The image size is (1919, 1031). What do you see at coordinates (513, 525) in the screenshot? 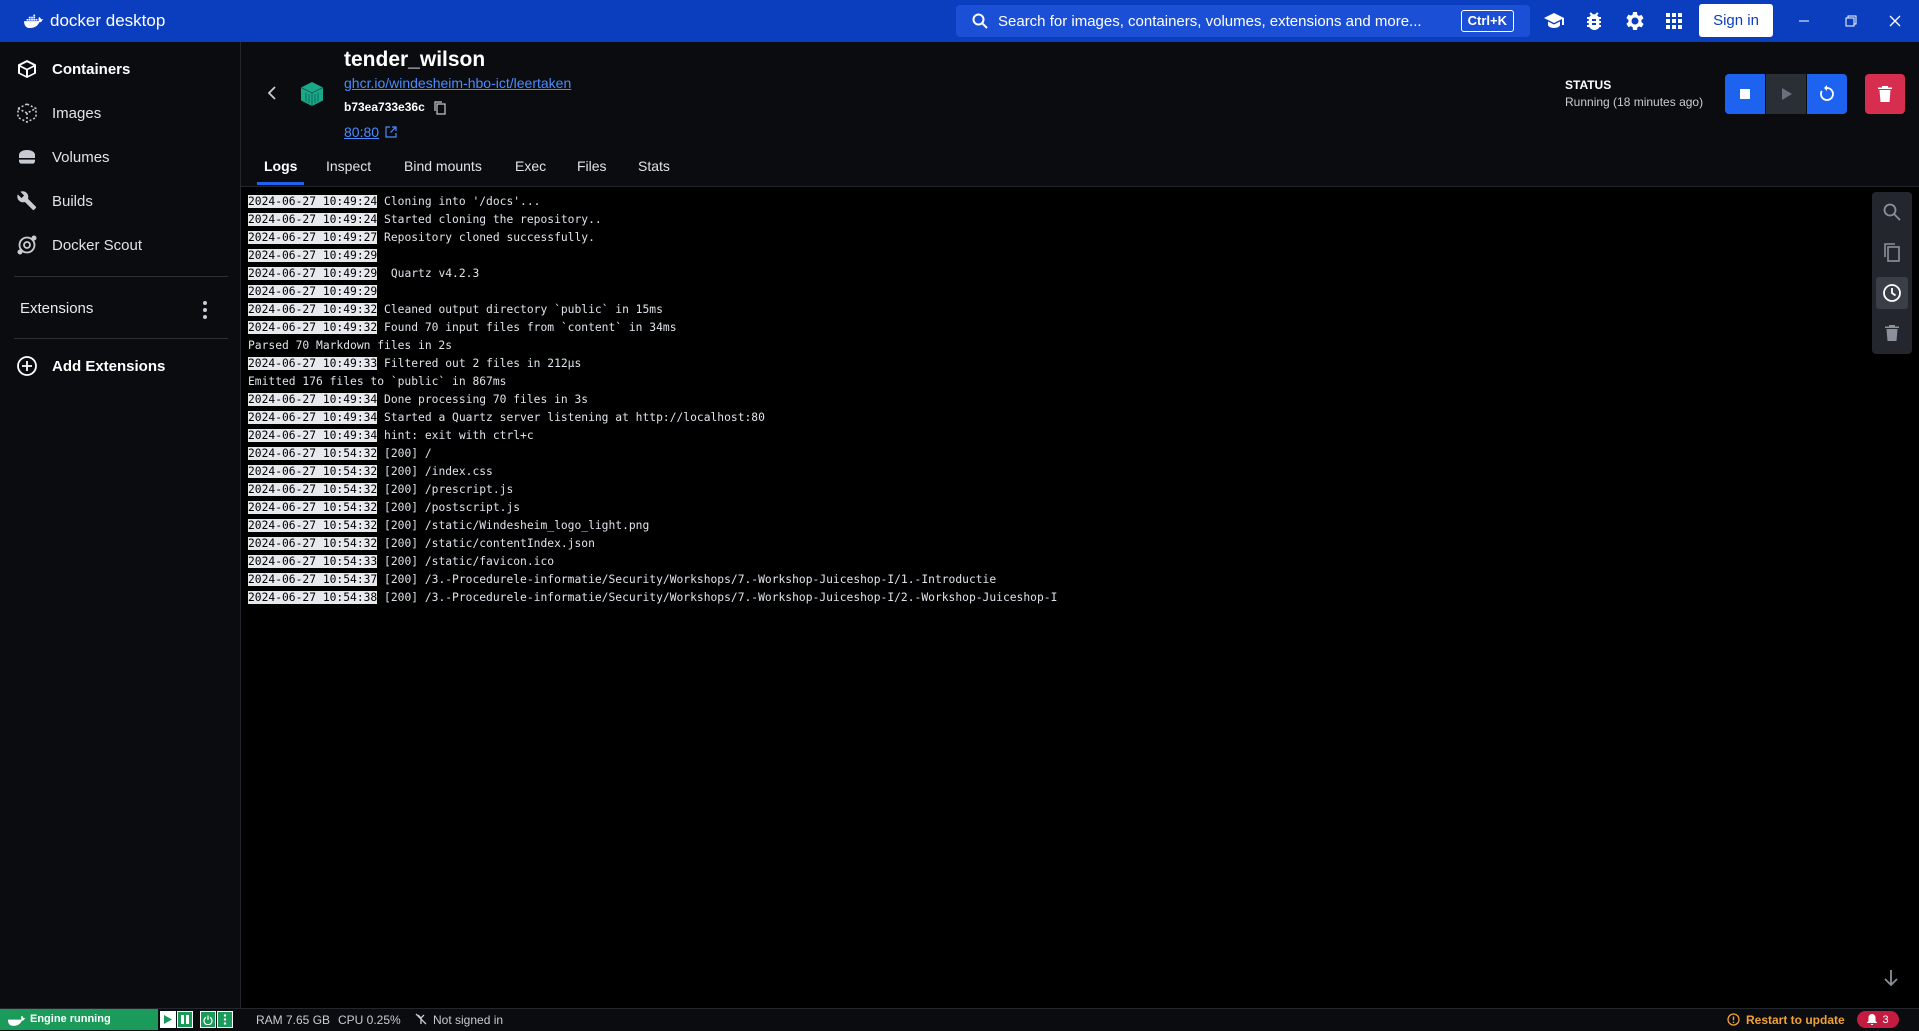
I see `log-message: [200] /static/Windesheim_logo_light.png` at bounding box center [513, 525].